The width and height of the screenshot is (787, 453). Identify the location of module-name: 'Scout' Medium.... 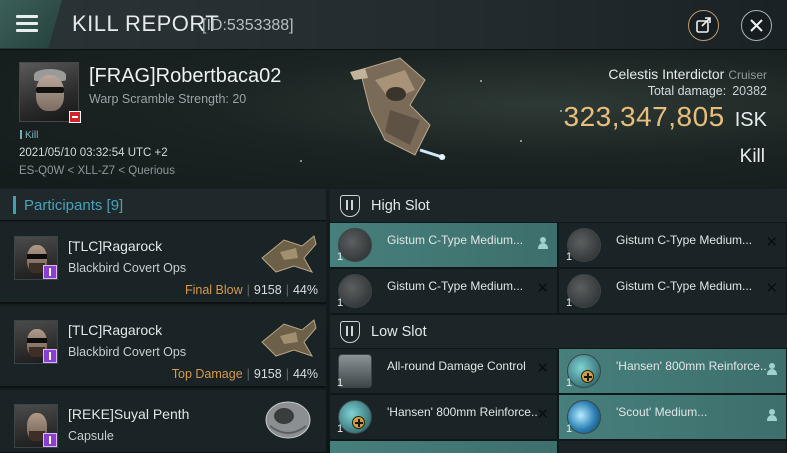
(662, 412).